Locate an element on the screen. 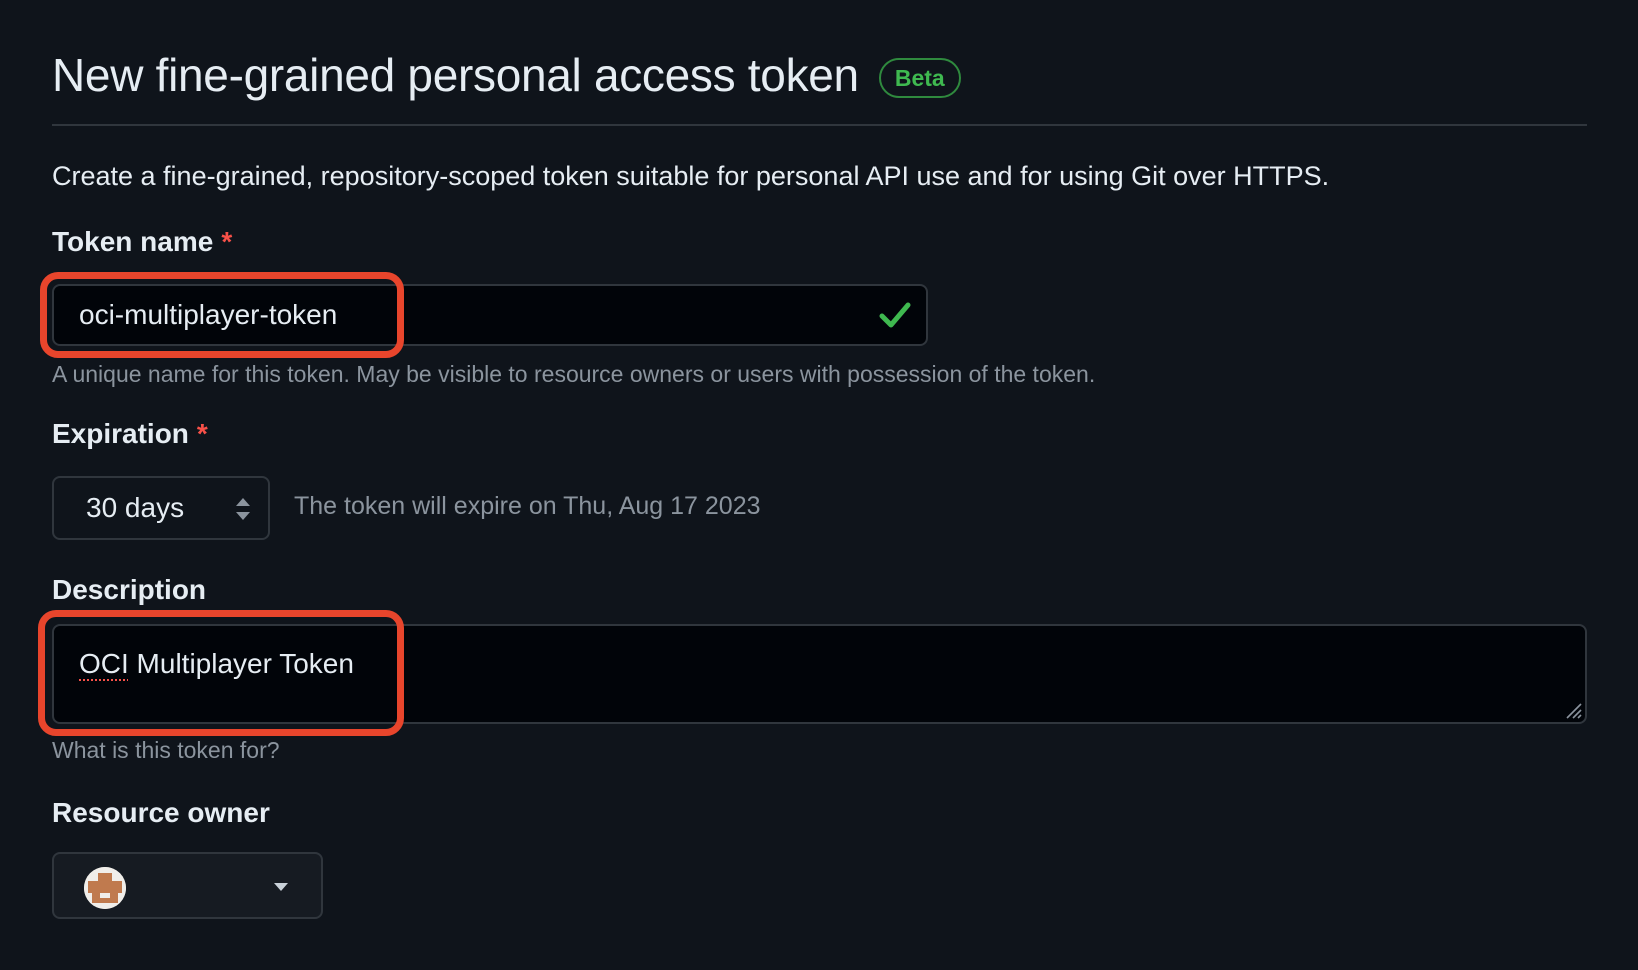 The height and width of the screenshot is (970, 1638). header-divider is located at coordinates (819, 125).